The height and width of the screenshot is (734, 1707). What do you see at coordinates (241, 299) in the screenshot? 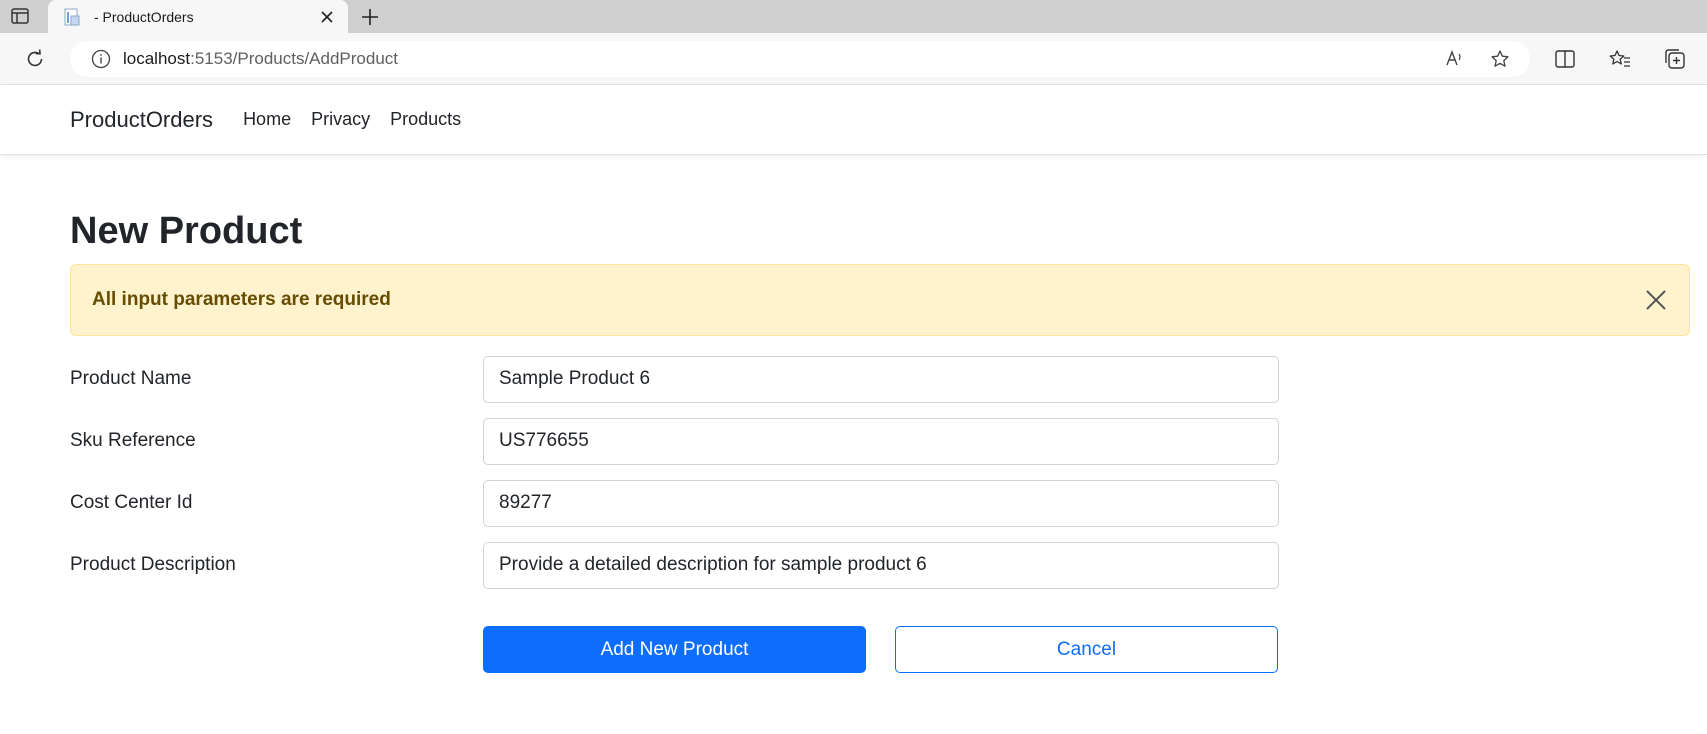
I see `alert-message: All input parameters are required` at bounding box center [241, 299].